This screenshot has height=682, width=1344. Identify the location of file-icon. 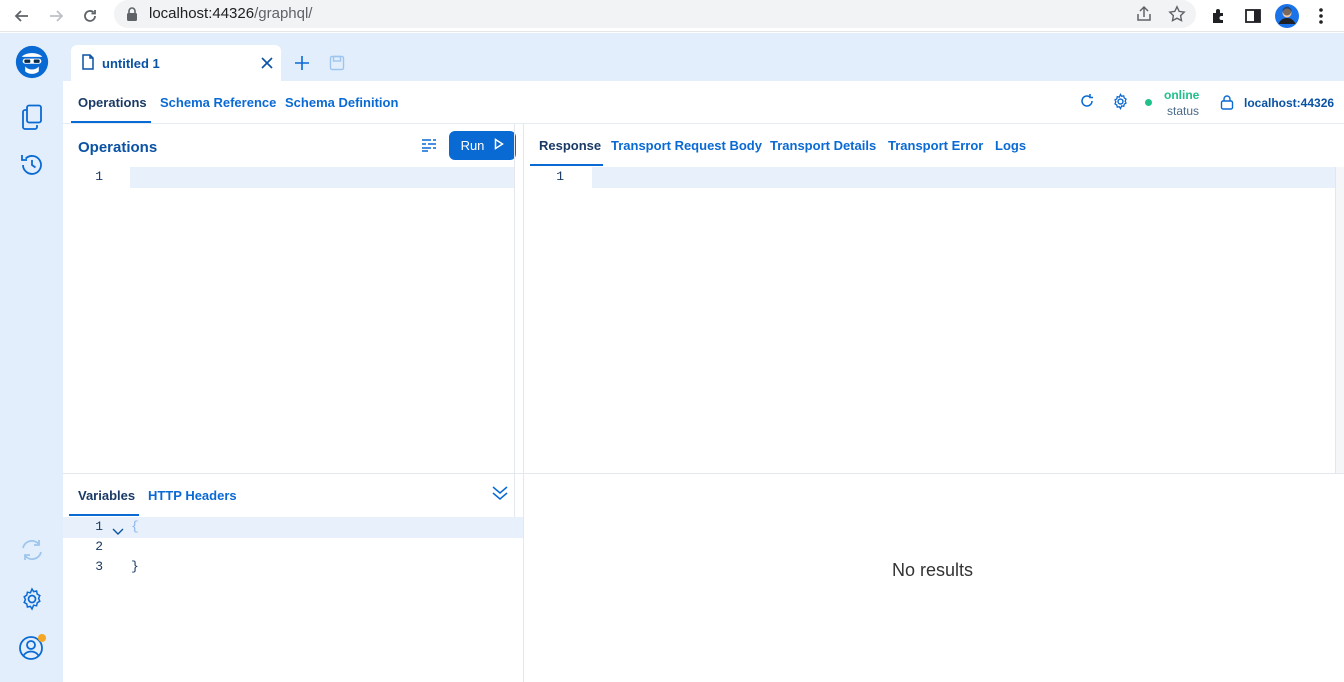
(88, 64).